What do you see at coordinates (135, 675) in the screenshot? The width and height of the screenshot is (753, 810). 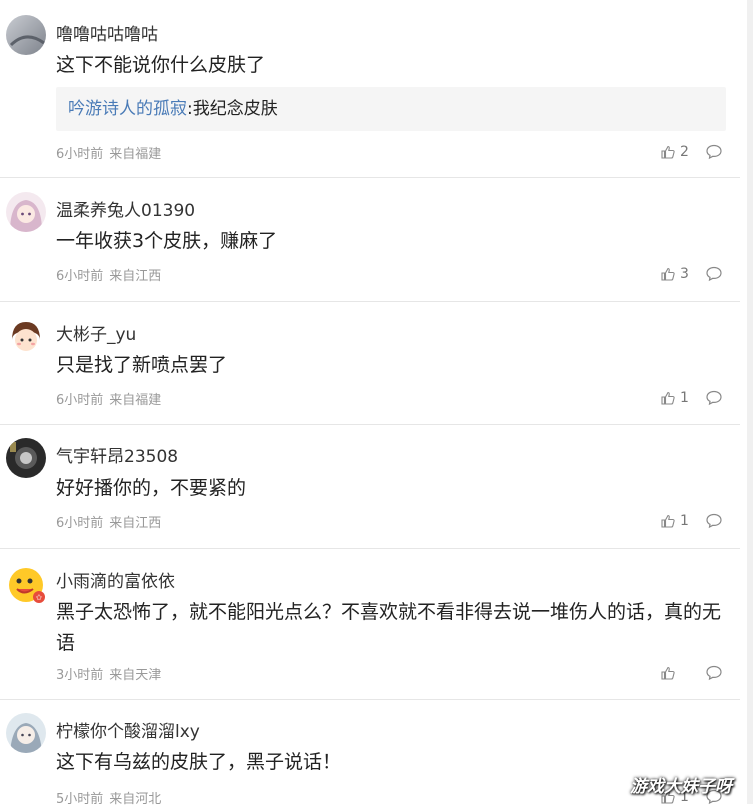 I see `comment-location: 来自天津` at bounding box center [135, 675].